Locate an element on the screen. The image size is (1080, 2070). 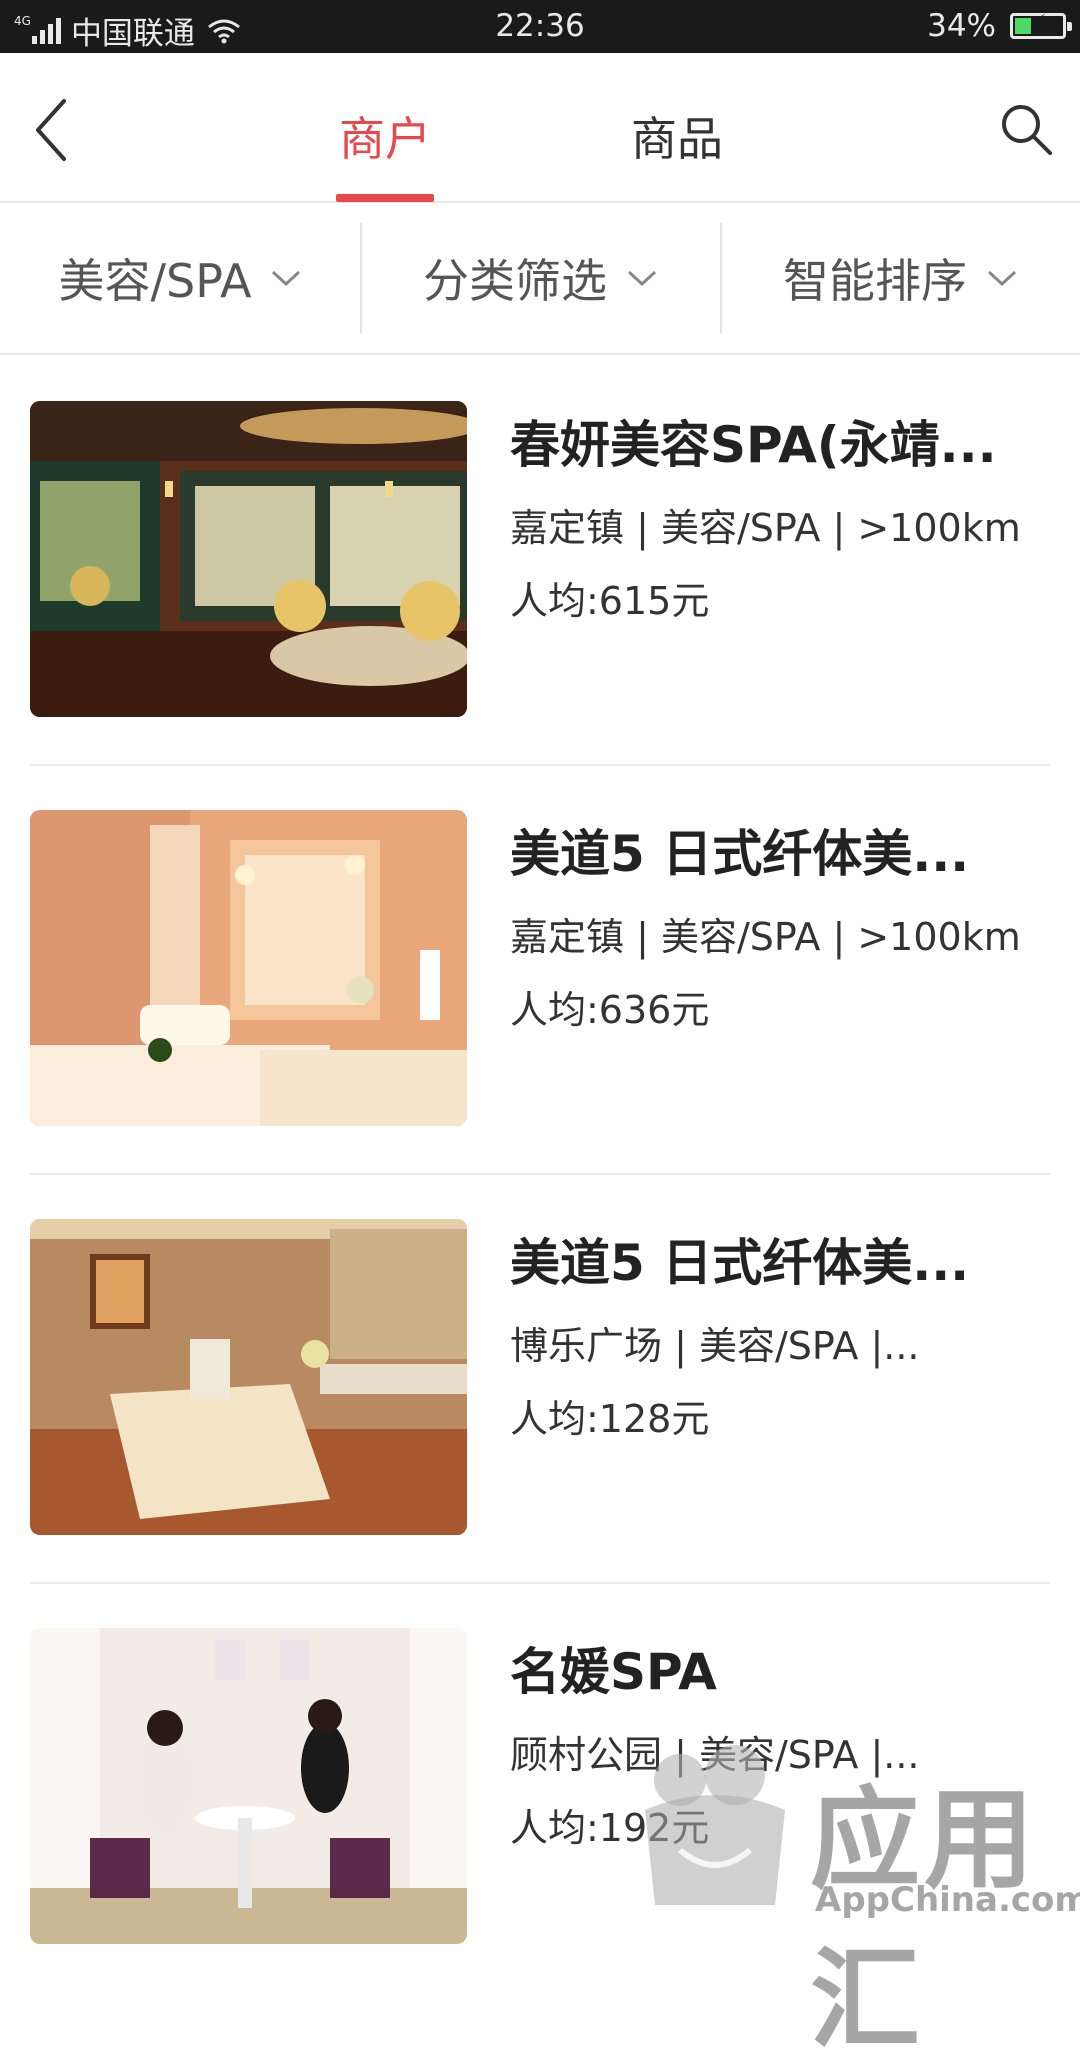
tab-merchant: 商户 is located at coordinates (385, 153).